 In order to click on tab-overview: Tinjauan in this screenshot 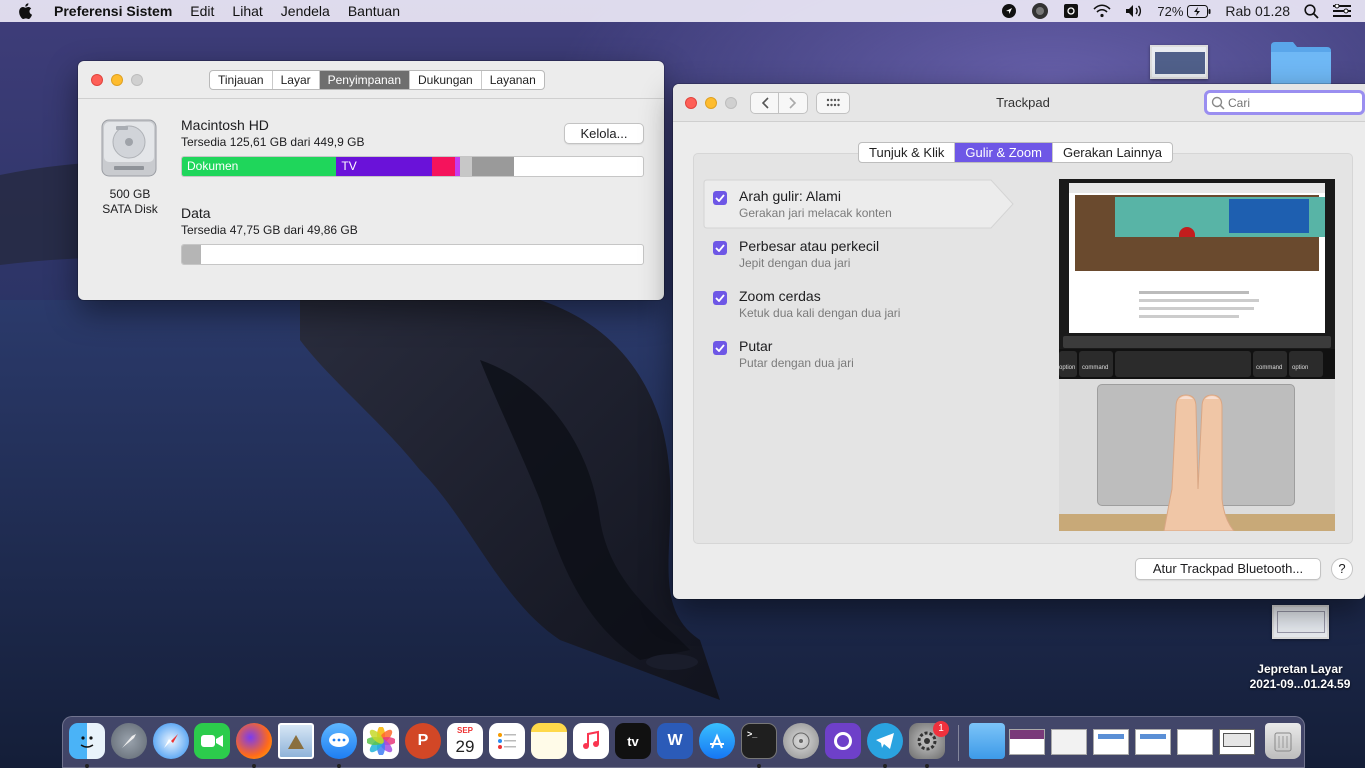, I will do `click(241, 80)`.